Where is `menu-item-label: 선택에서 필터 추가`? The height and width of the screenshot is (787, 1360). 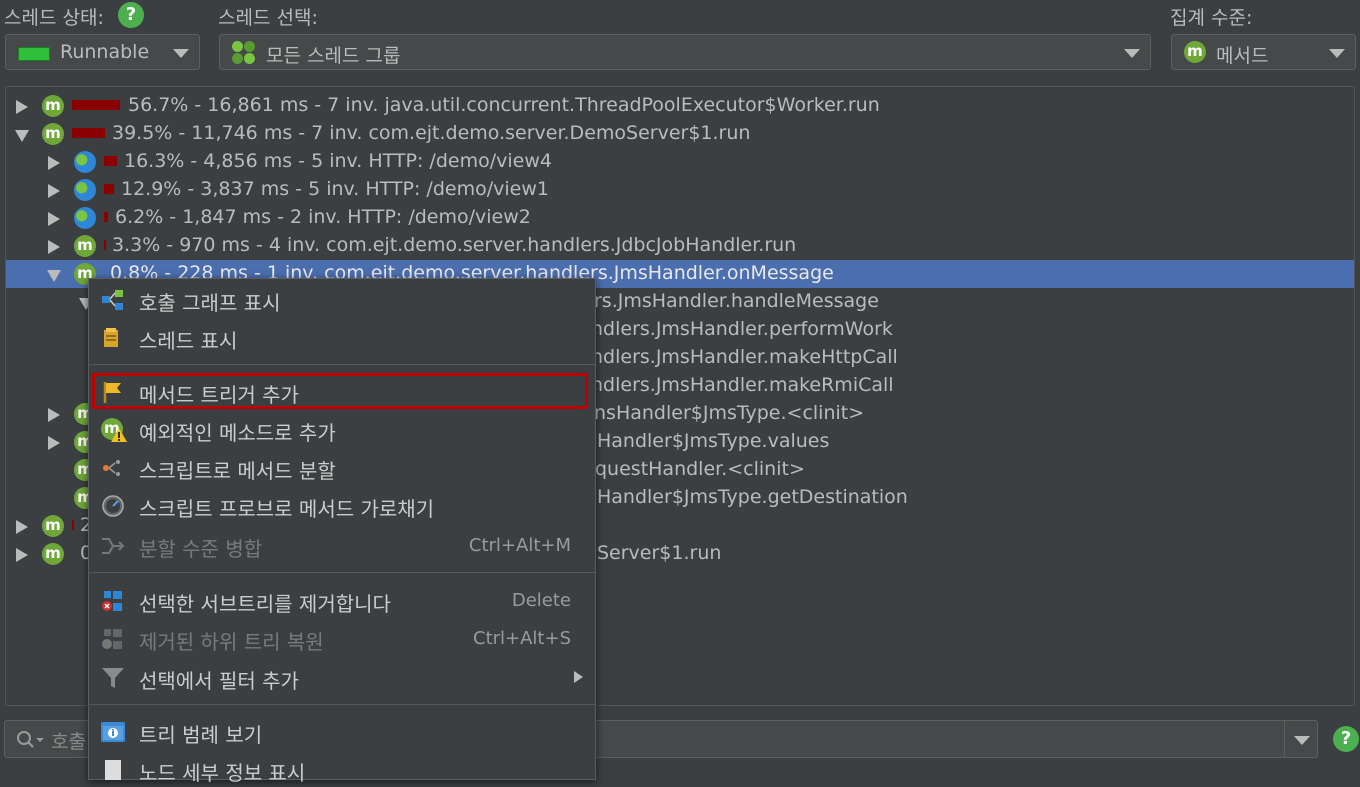
menu-item-label: 선택에서 필터 추가 is located at coordinates (219, 681).